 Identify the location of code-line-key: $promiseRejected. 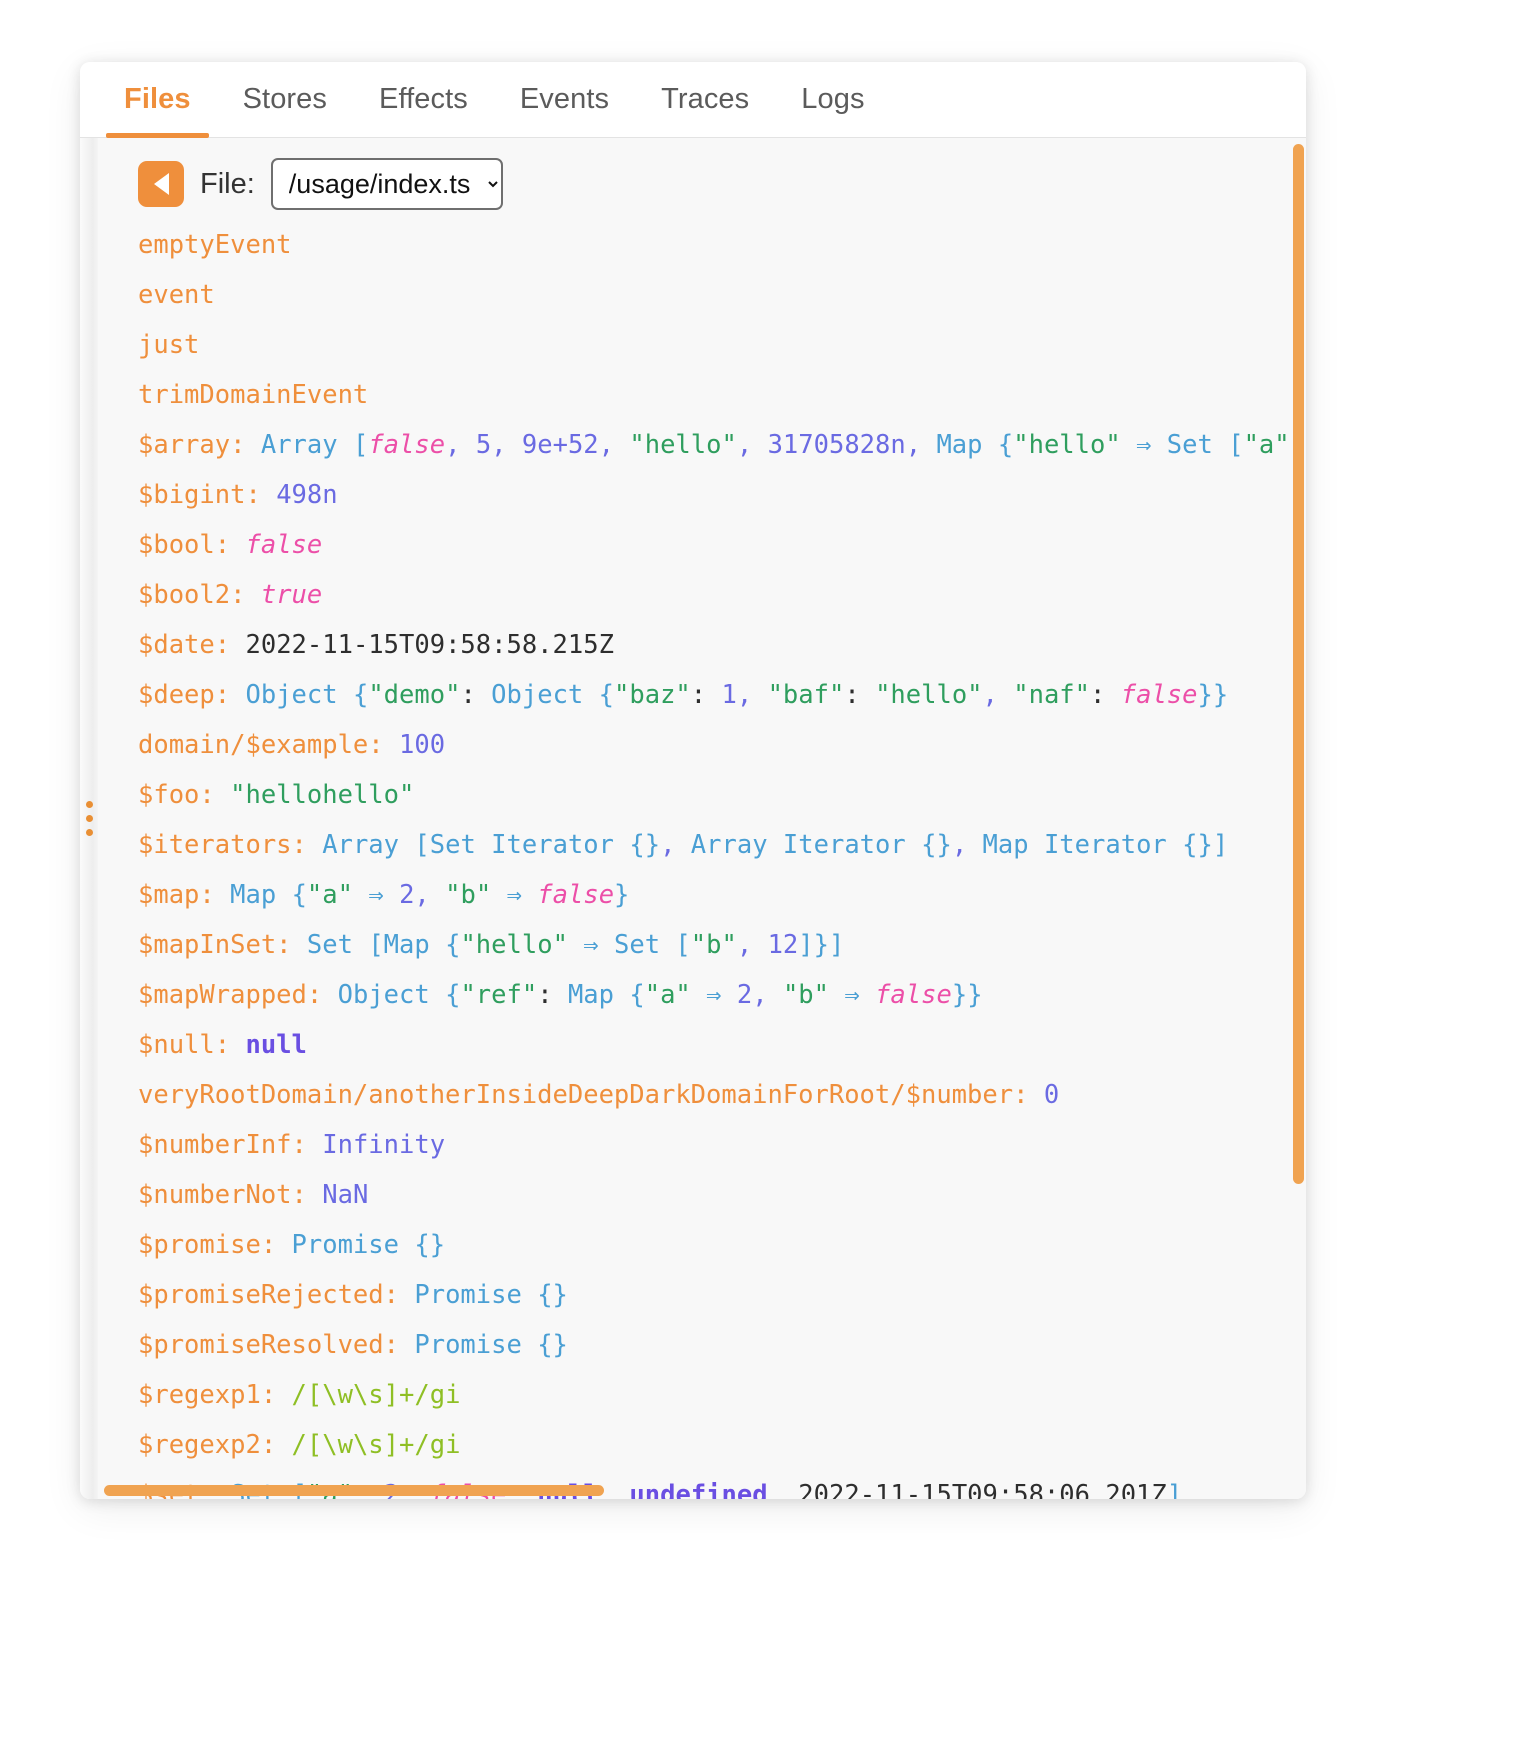
(261, 1295).